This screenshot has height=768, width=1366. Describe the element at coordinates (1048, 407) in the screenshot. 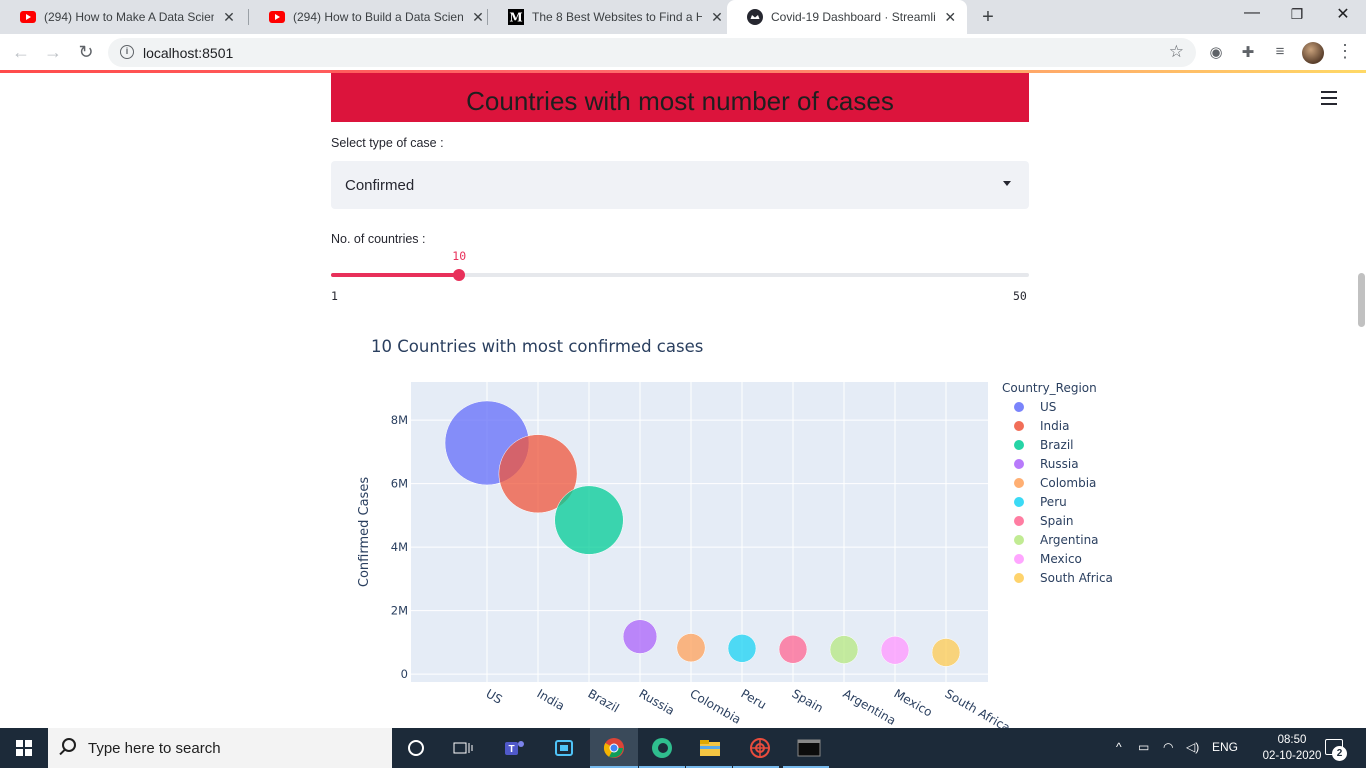

I see `legend-item: US` at that location.